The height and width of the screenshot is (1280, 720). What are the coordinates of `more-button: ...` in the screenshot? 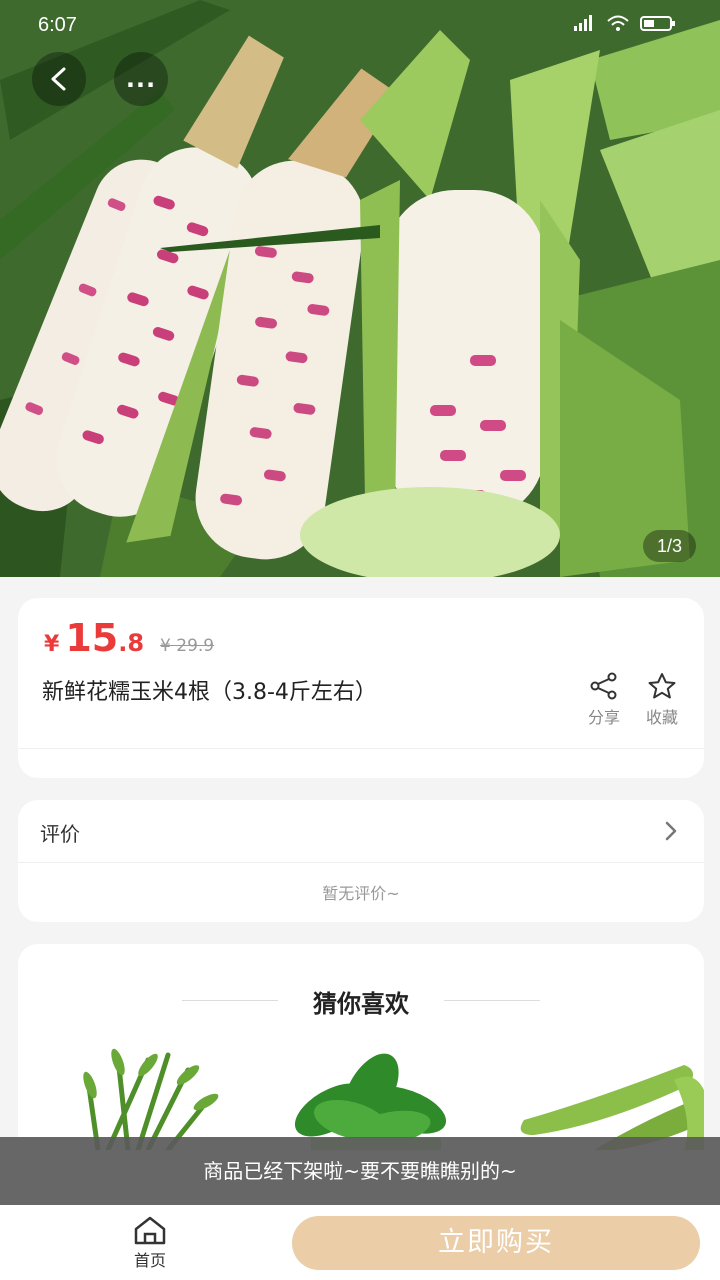 It's located at (141, 79).